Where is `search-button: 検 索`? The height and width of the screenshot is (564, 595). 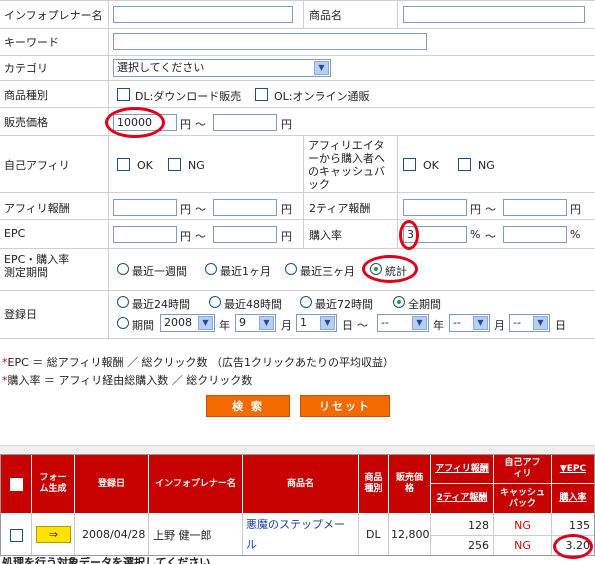 search-button: 検 索 is located at coordinates (248, 406).